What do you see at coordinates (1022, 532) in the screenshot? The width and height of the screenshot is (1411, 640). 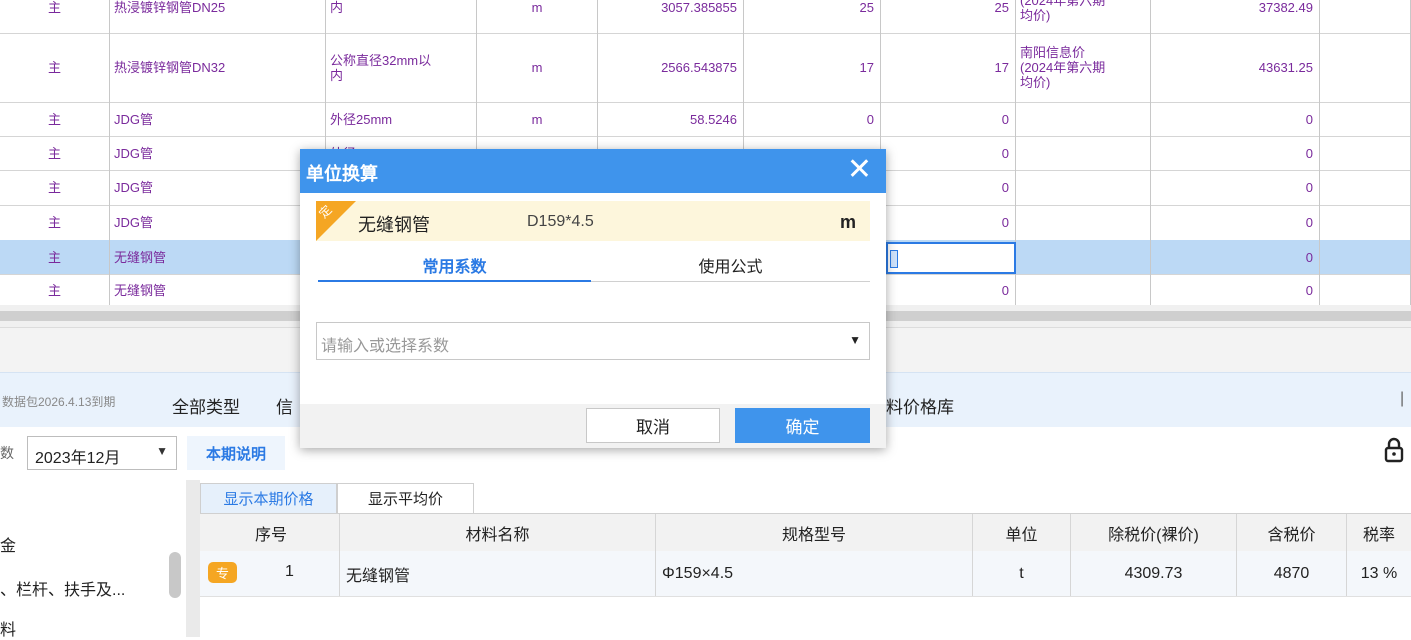 I see `col-unit: 单位` at bounding box center [1022, 532].